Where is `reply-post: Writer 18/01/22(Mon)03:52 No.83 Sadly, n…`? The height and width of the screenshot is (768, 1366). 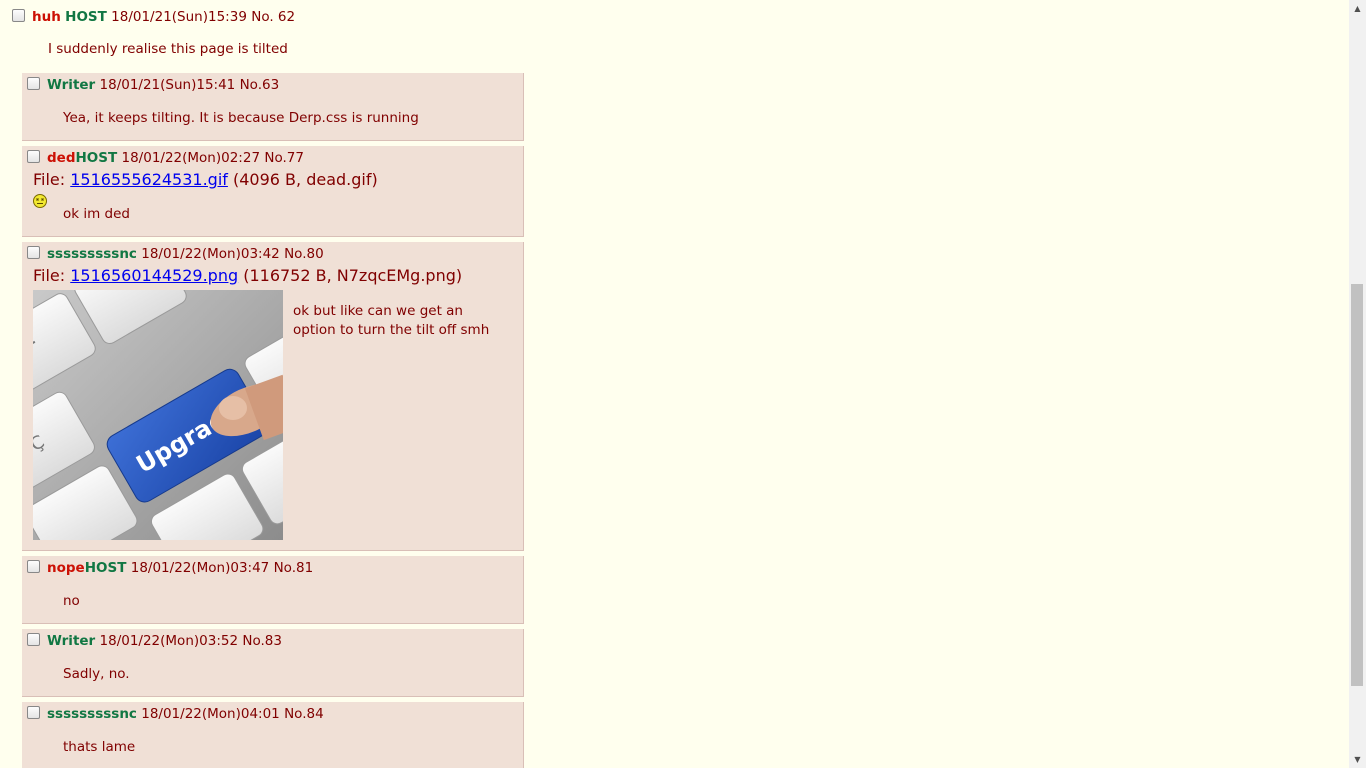 reply-post: Writer 18/01/22(Mon)03:52 No.83 Sadly, n… is located at coordinates (273, 663).